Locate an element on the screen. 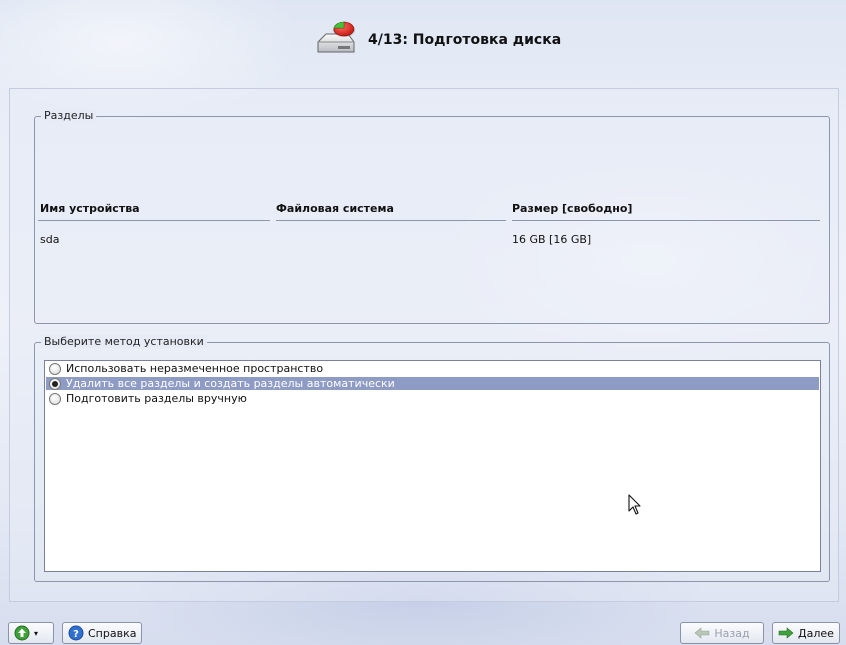 The height and width of the screenshot is (645, 846). radio-button-checked is located at coordinates (55, 383).